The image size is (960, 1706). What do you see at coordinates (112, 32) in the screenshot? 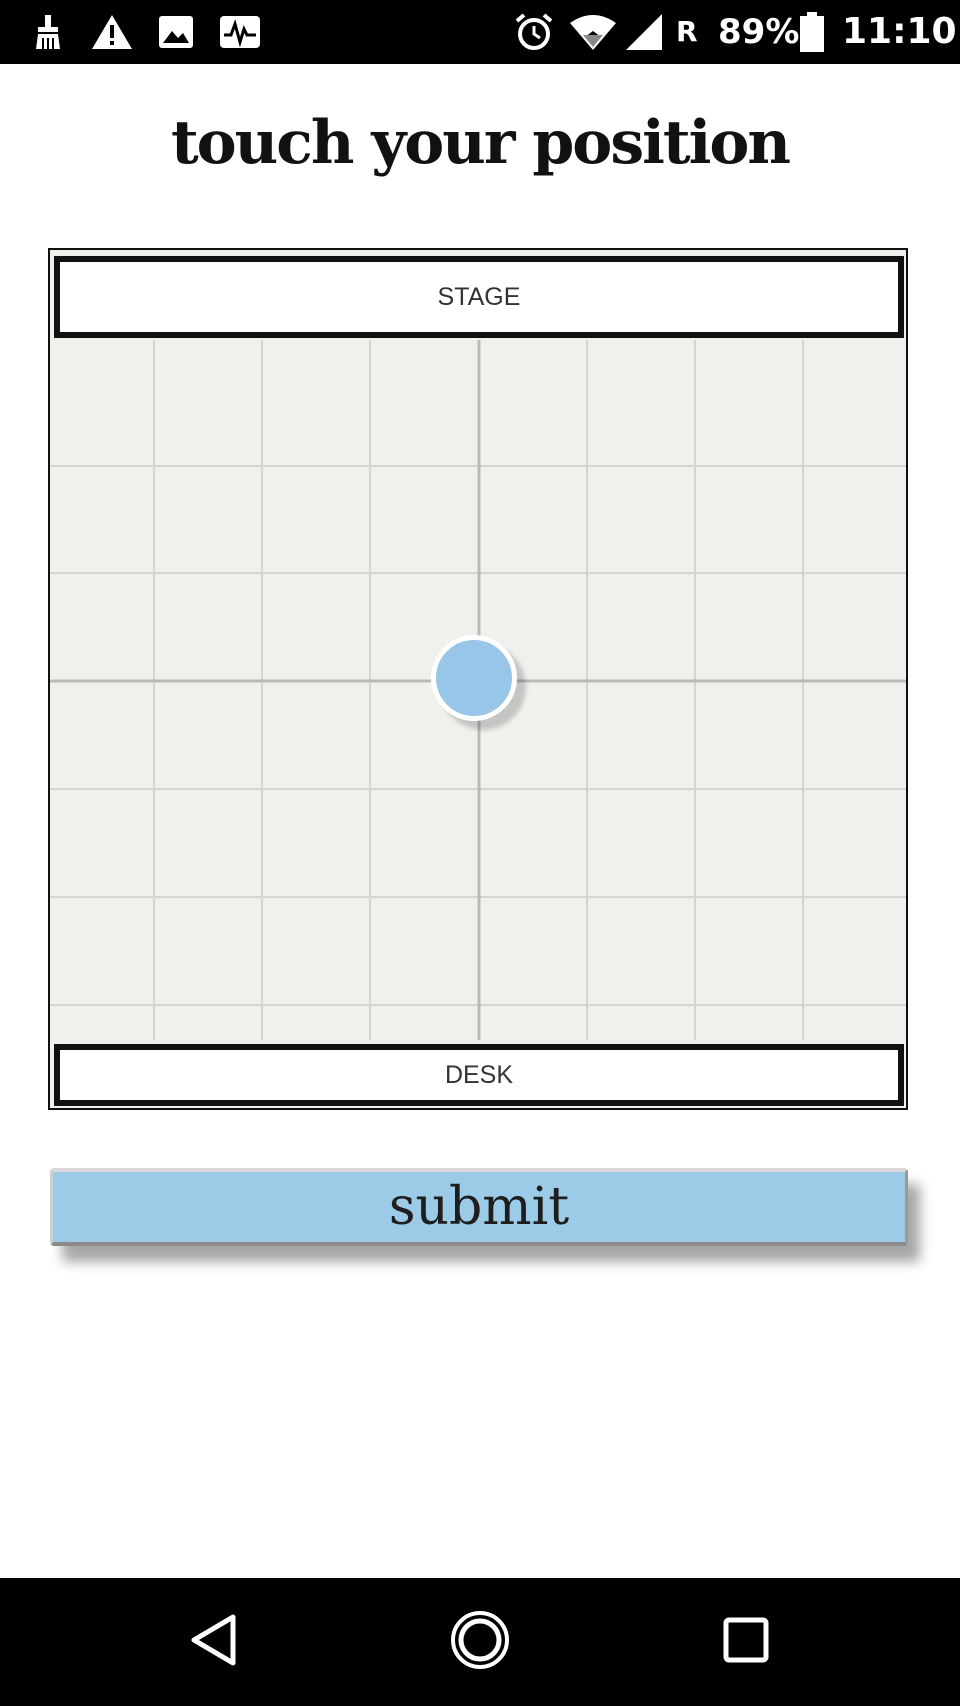
I see `warning-icon` at bounding box center [112, 32].